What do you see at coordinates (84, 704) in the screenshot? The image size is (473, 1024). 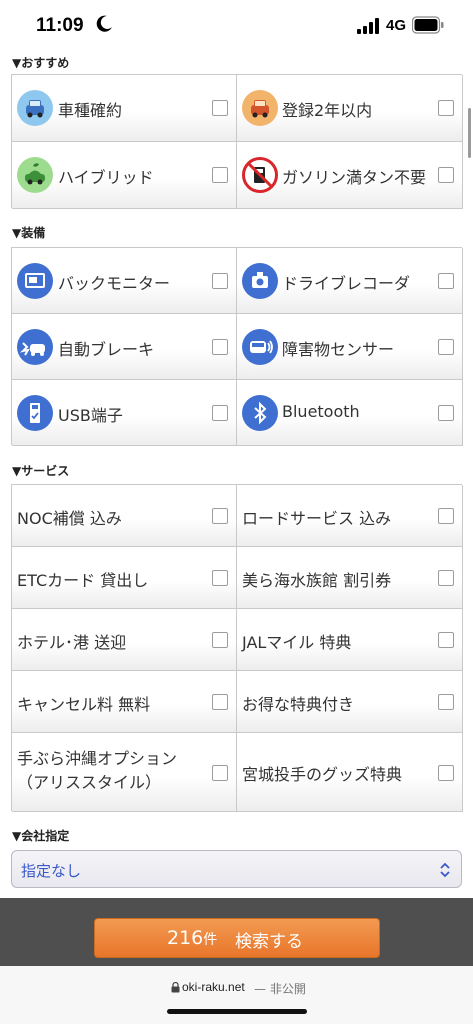 I see `option-label: キャンセル料 無料` at bounding box center [84, 704].